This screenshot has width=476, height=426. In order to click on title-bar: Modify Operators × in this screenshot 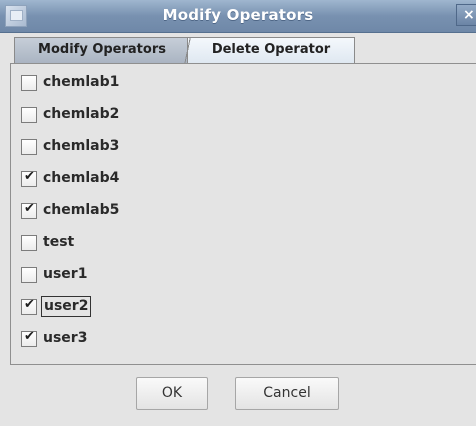, I will do `click(238, 16)`.